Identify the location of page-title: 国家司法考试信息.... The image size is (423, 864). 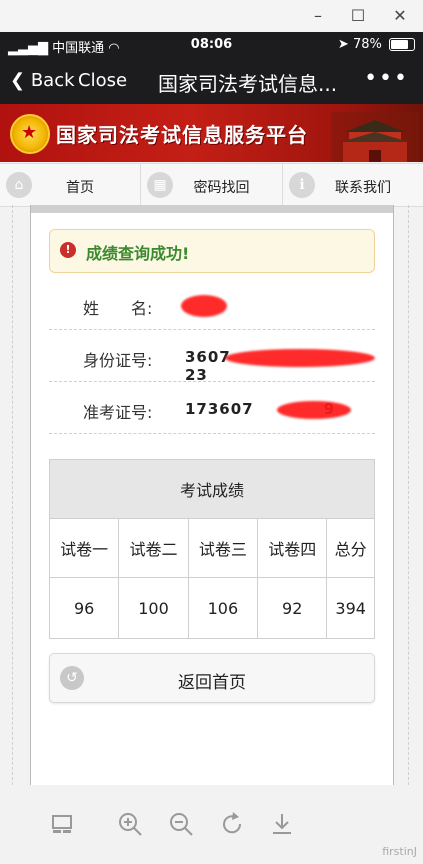
(248, 84).